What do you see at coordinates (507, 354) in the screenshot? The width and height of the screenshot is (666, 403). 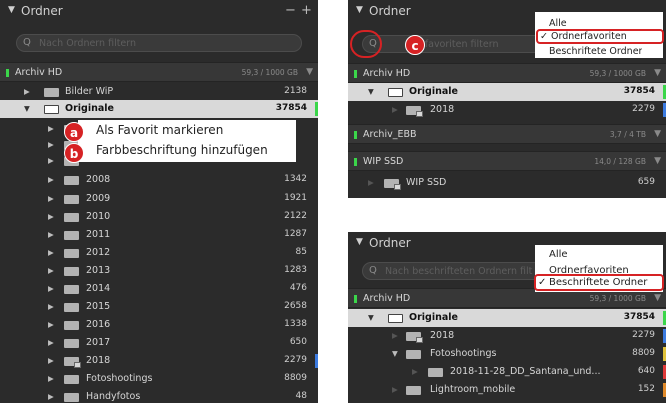 I see `folder-row: ▼ Fotoshootings 8809` at bounding box center [507, 354].